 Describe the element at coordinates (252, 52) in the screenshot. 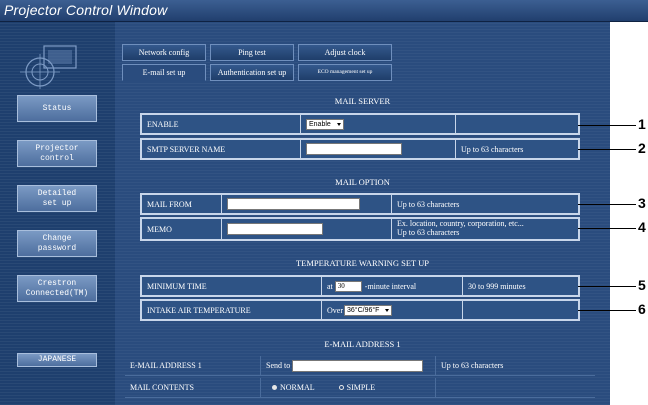

I see `tab-ping-test: Ping test` at that location.